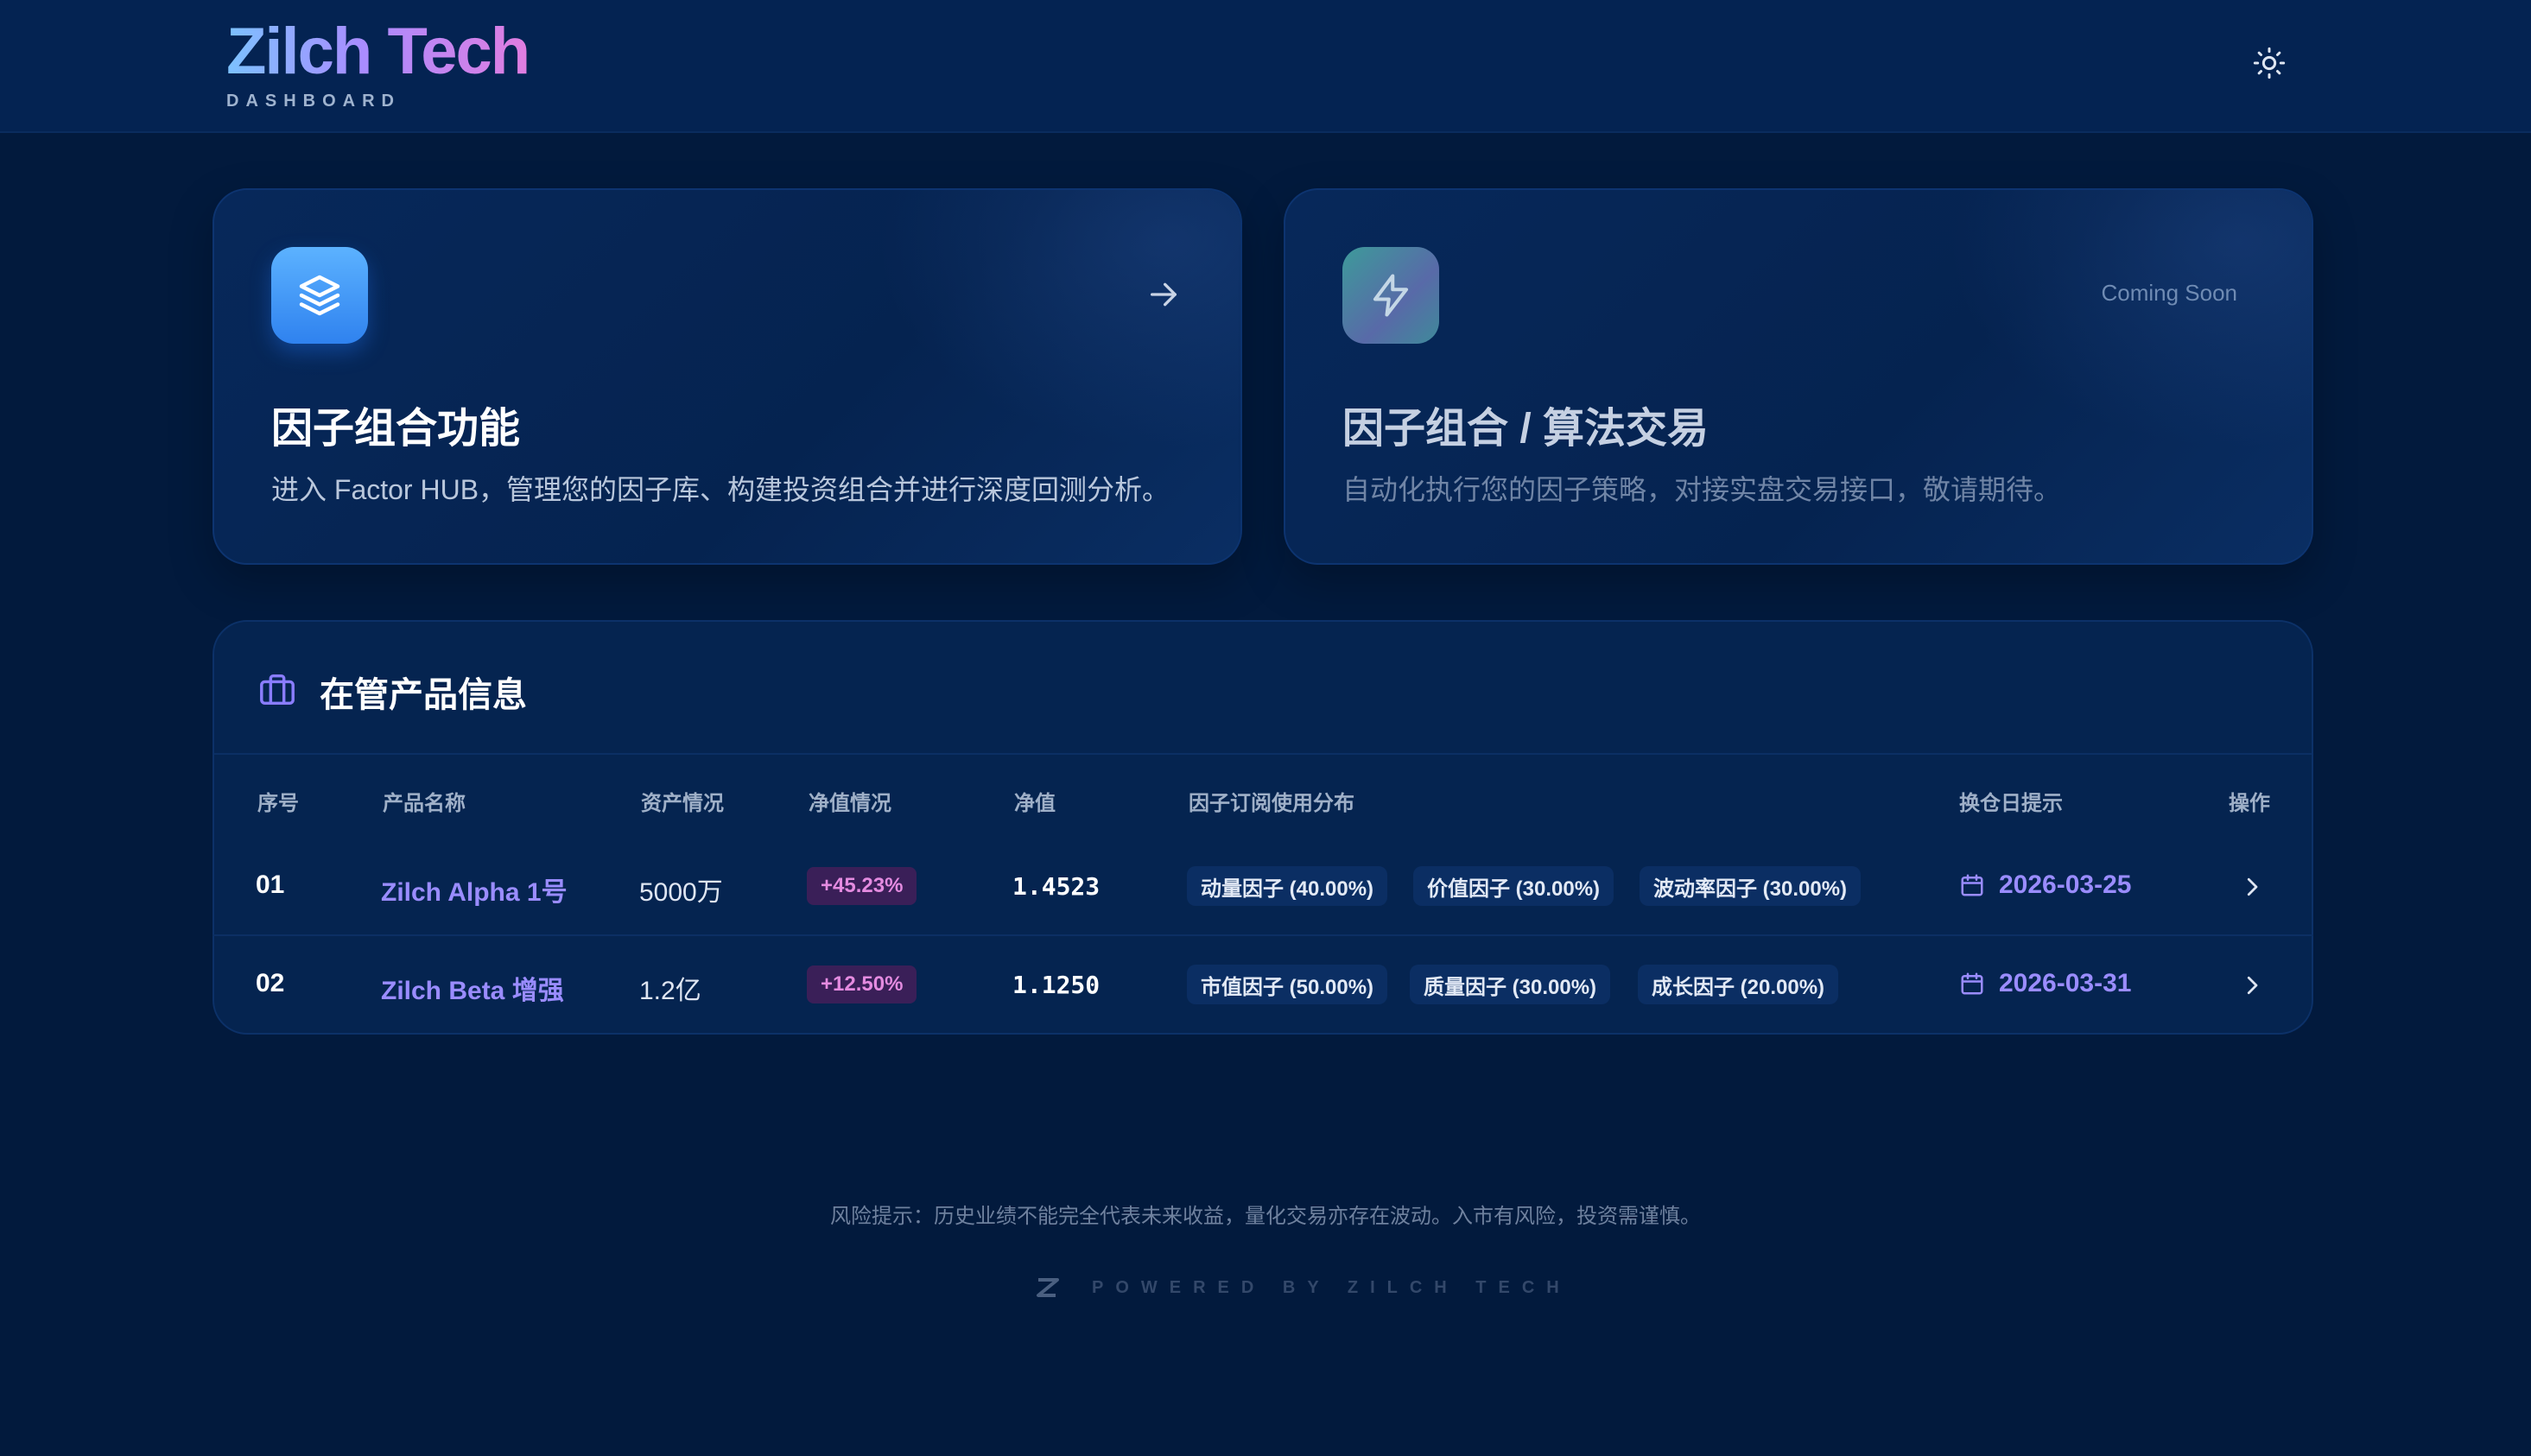  Describe the element at coordinates (2169, 293) in the screenshot. I see `coming-soon-badge: Coming Soon` at that location.